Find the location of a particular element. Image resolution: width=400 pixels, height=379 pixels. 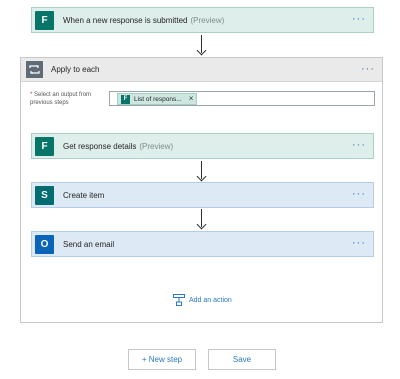

sharepoint-icon: S is located at coordinates (44, 195).